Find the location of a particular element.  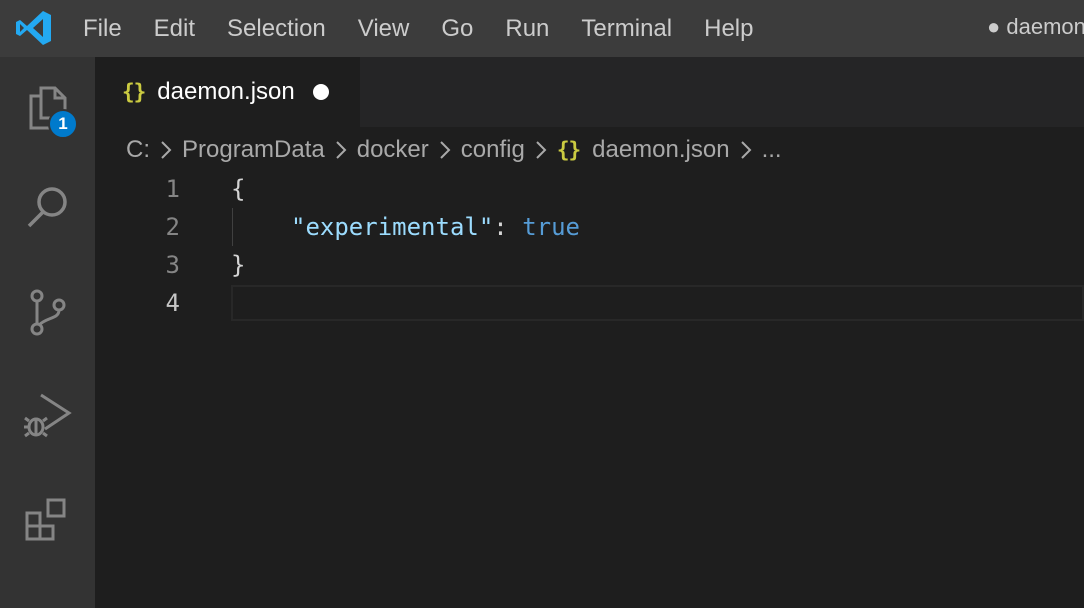

json-value: true is located at coordinates (551, 227).